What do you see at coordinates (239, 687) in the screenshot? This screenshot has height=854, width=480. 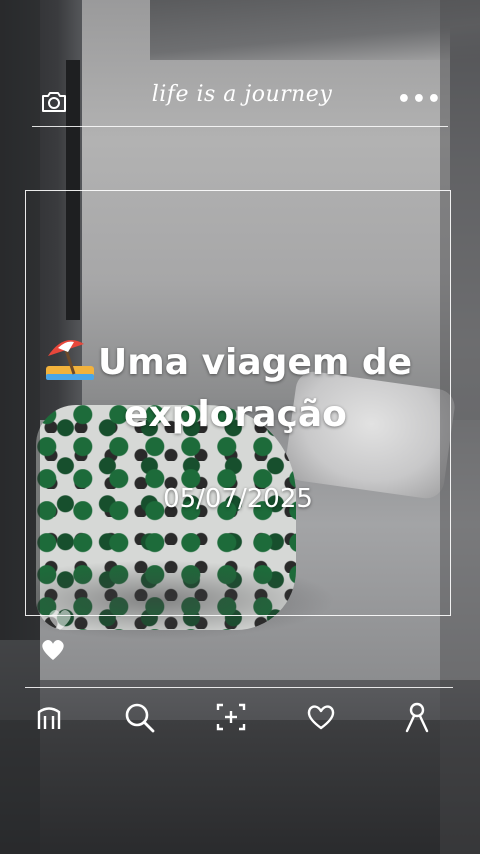 I see `nav-divider` at bounding box center [239, 687].